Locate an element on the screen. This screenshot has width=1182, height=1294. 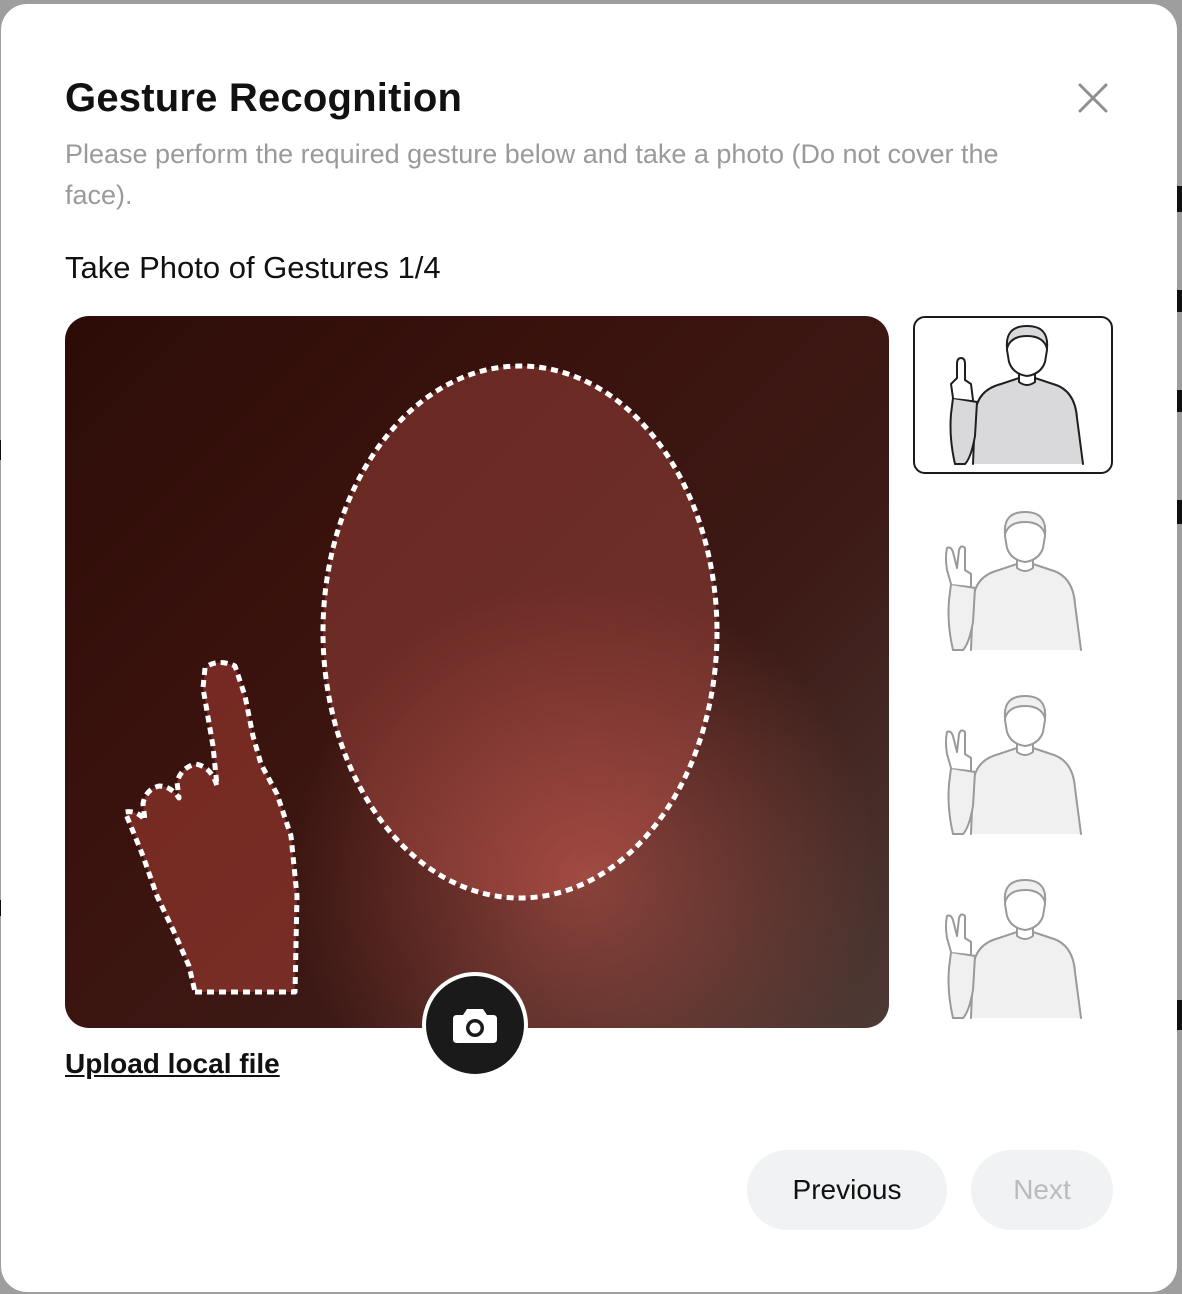
step-heading: Take Photo of Gestures 1/4 is located at coordinates (253, 267).